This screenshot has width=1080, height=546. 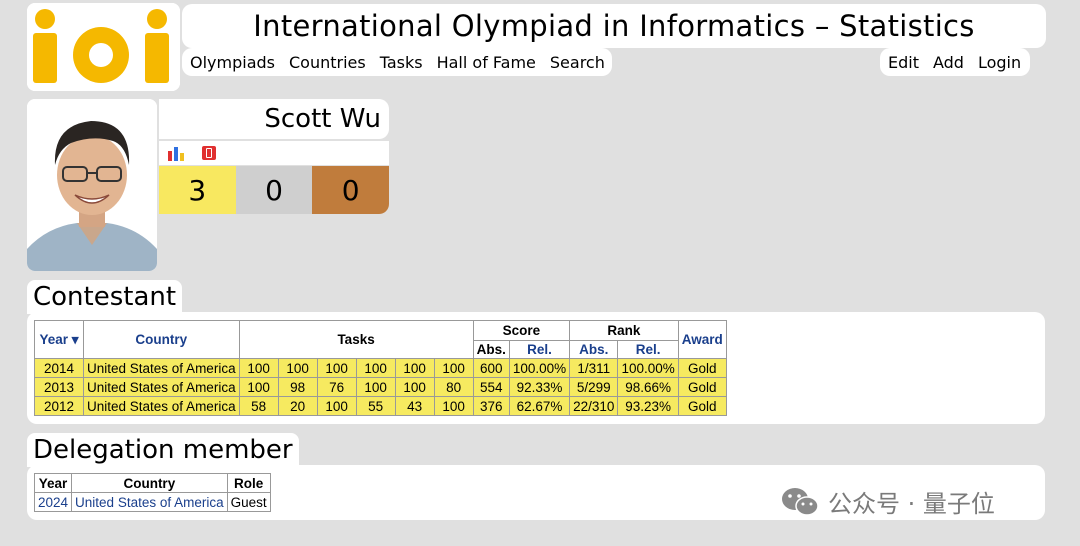 What do you see at coordinates (491, 368) in the screenshot?
I see `score-abs-cell: 600` at bounding box center [491, 368].